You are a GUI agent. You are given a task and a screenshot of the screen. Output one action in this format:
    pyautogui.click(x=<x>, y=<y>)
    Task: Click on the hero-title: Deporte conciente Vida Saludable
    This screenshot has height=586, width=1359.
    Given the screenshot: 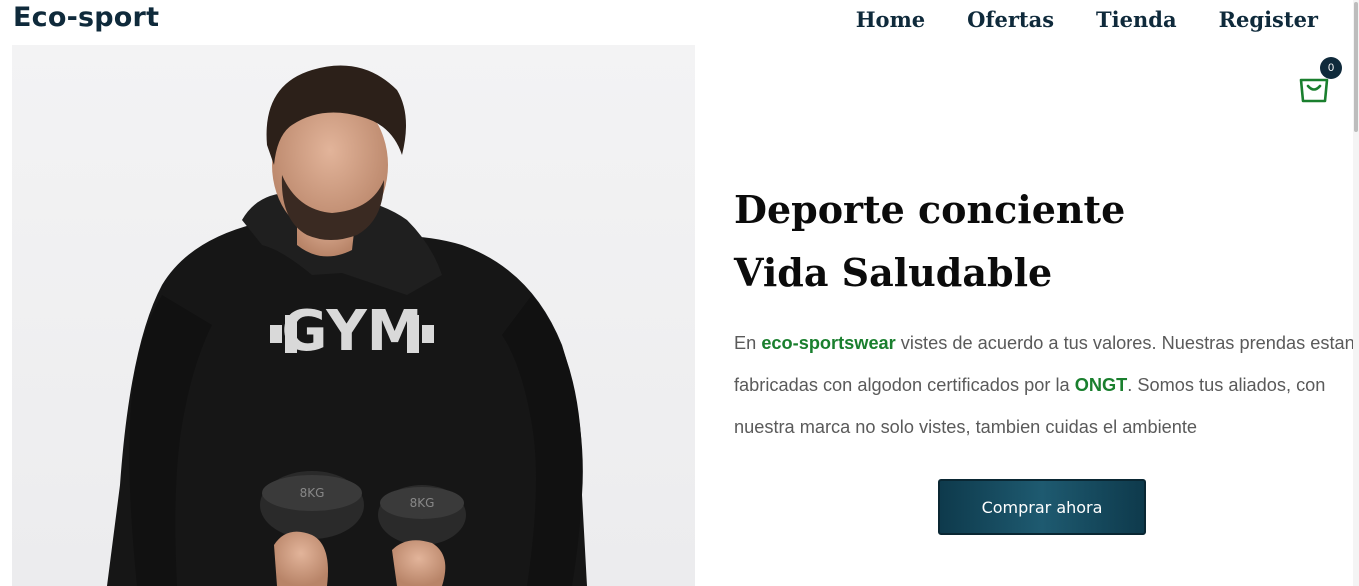 What is the action you would take?
    pyautogui.click(x=1034, y=241)
    